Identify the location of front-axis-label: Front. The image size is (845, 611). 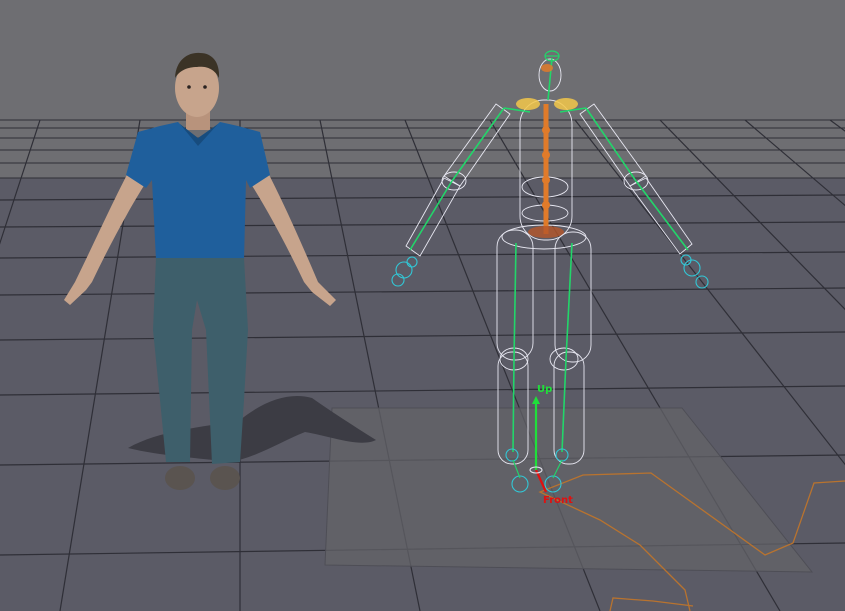
(558, 500).